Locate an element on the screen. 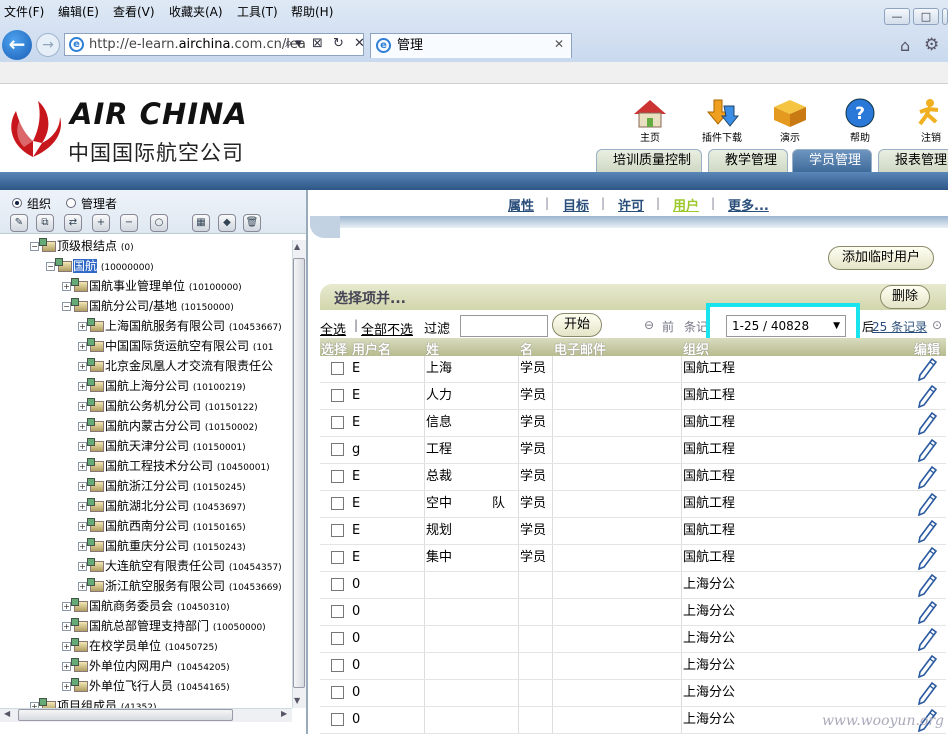 The image size is (948, 734). cell-username: g is located at coordinates (356, 450).